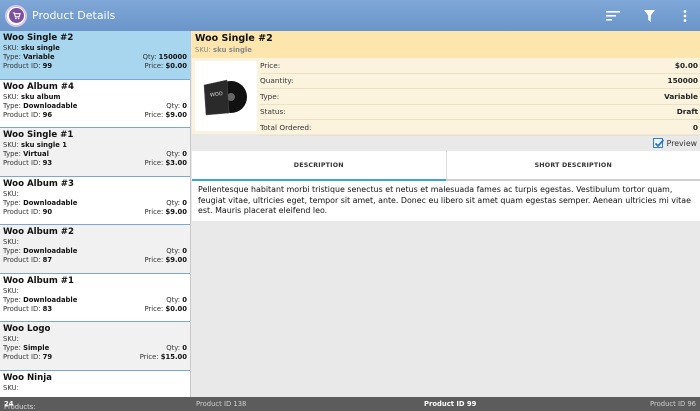  Describe the element at coordinates (38, 280) in the screenshot. I see `list-item-name: Woo Album #1` at that location.